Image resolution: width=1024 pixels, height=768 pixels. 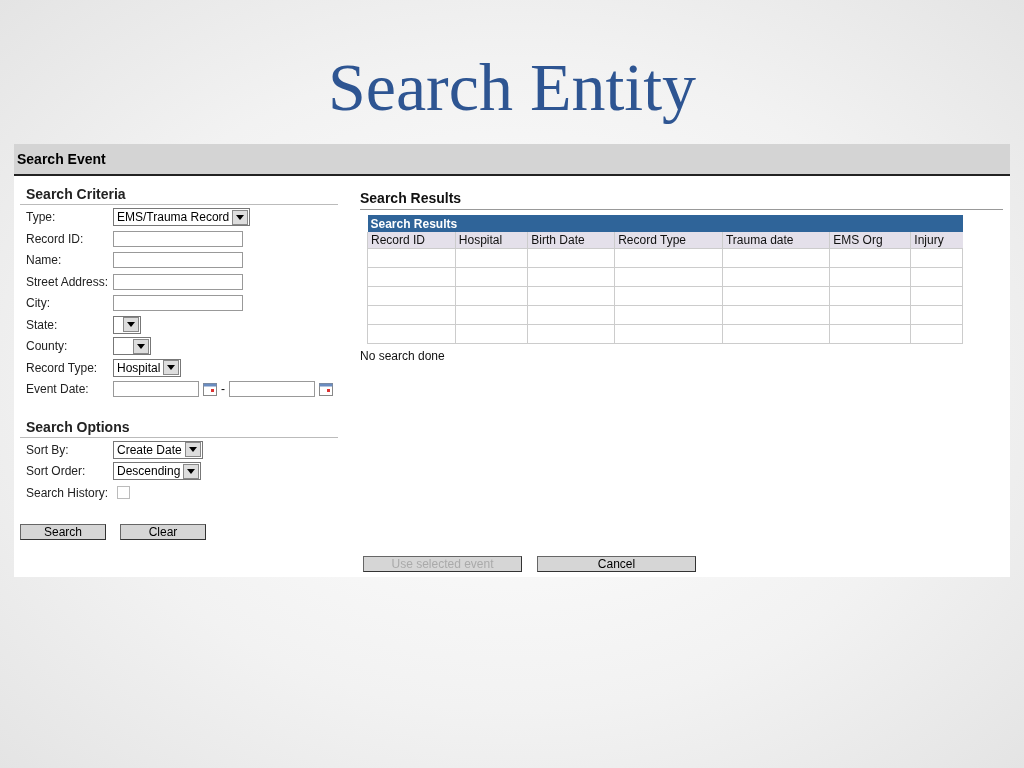 I want to click on field-label: Record ID:, so click(x=55, y=238).